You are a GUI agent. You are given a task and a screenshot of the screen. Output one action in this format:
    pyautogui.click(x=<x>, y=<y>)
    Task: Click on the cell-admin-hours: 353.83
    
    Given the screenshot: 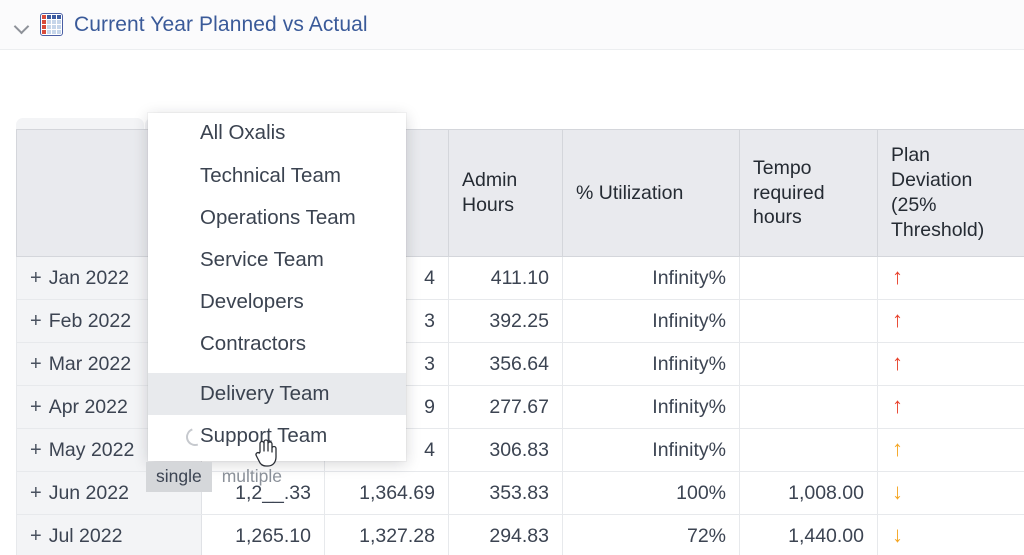 What is the action you would take?
    pyautogui.click(x=505, y=493)
    